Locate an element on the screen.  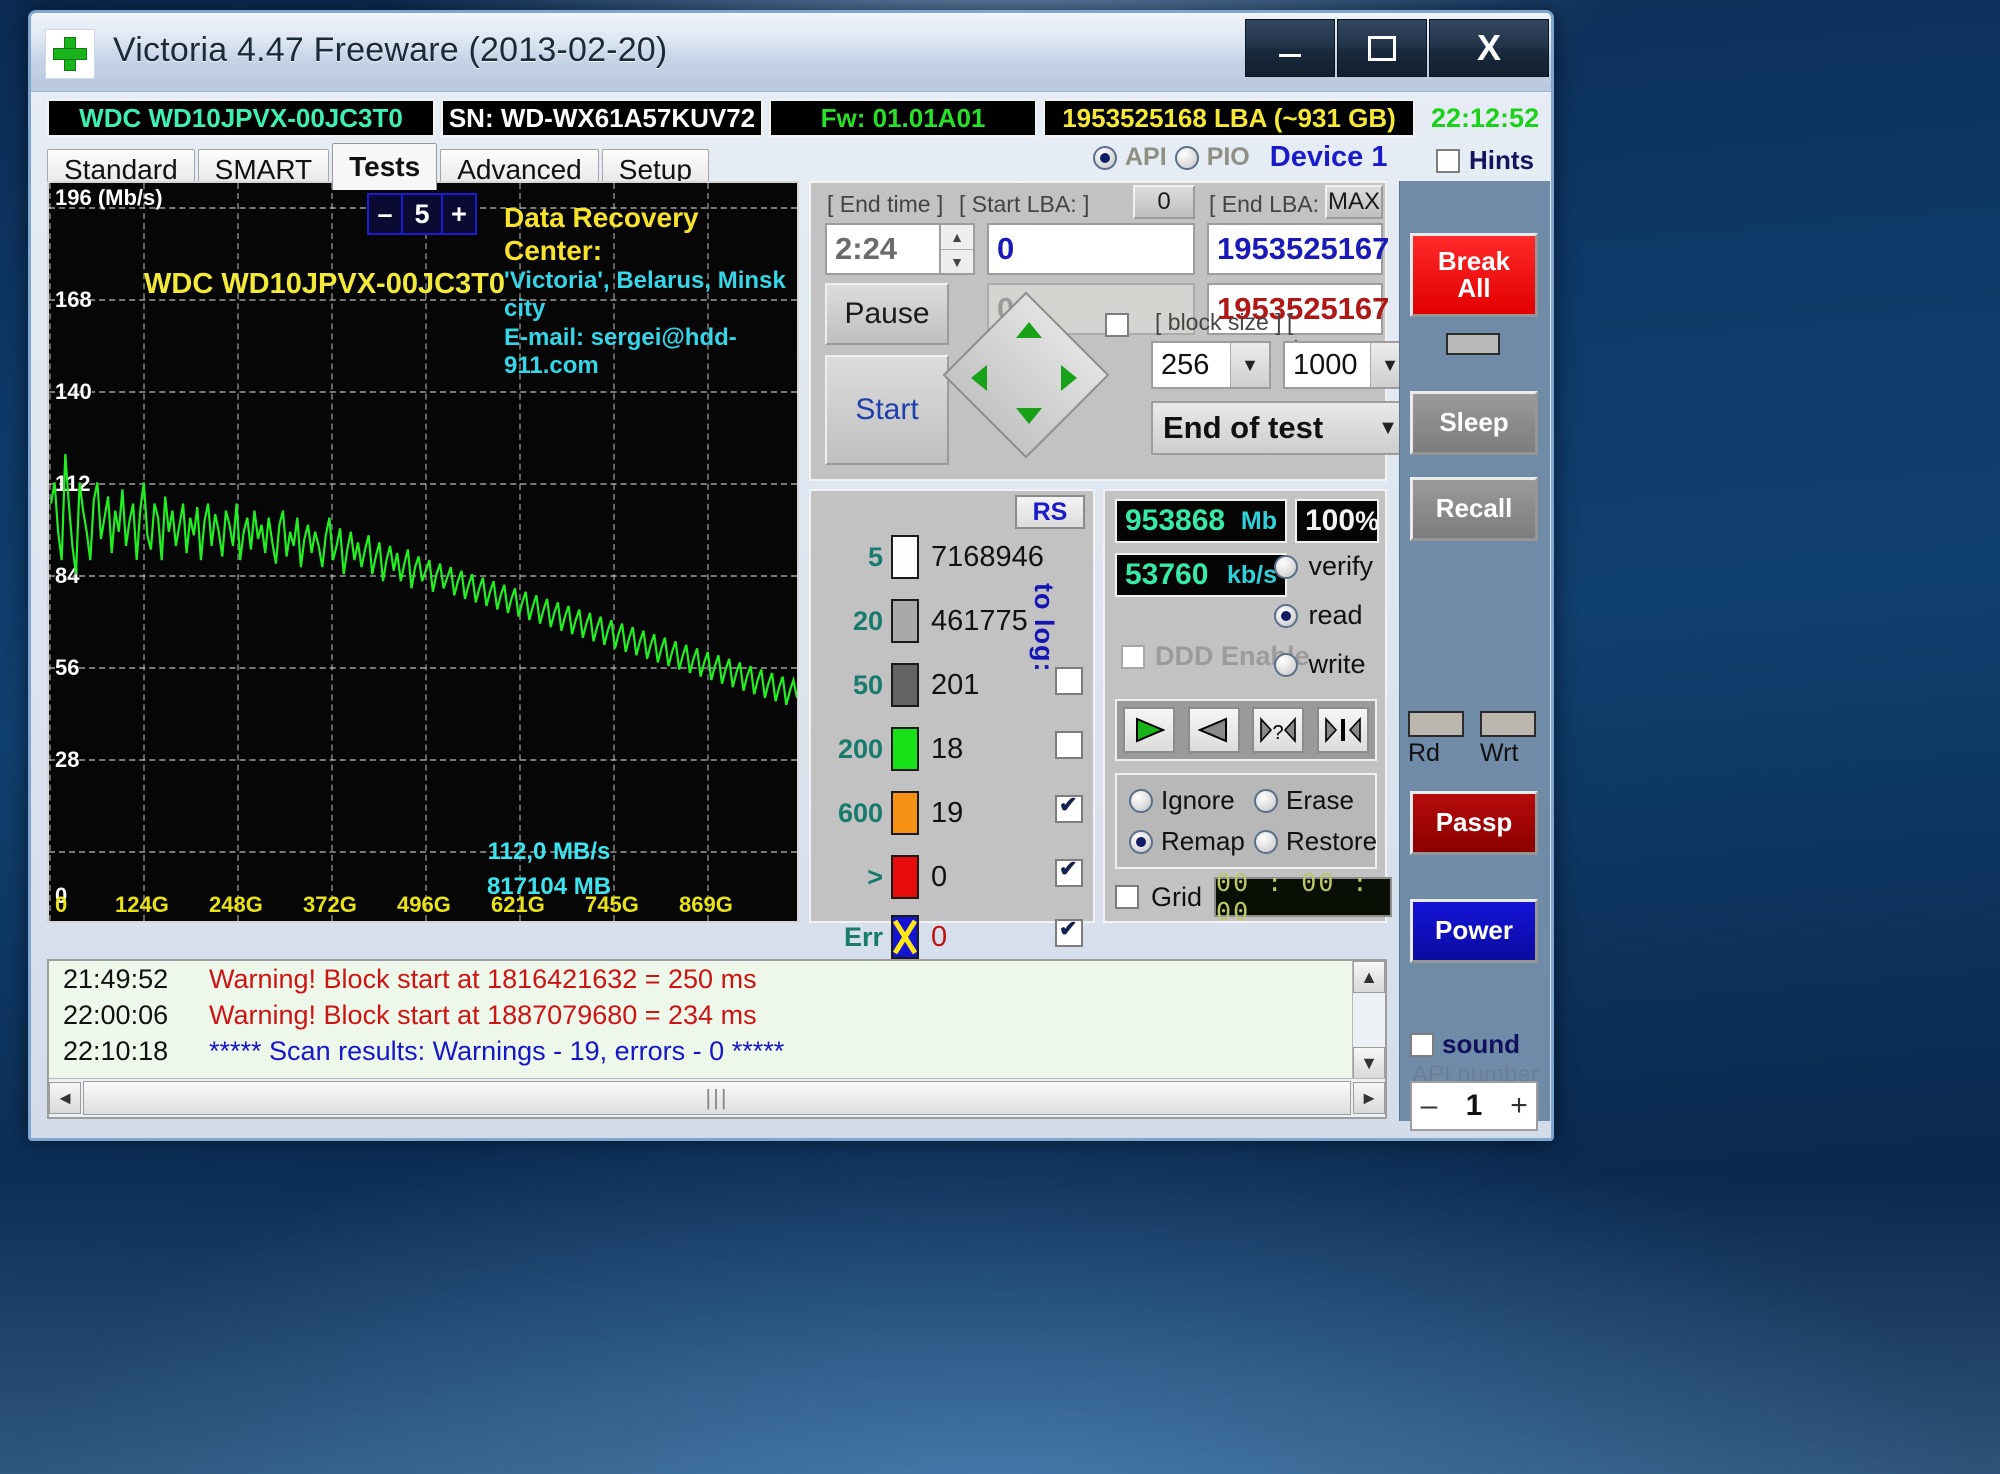
start-lba-reset-button: 0 is located at coordinates (1164, 202).